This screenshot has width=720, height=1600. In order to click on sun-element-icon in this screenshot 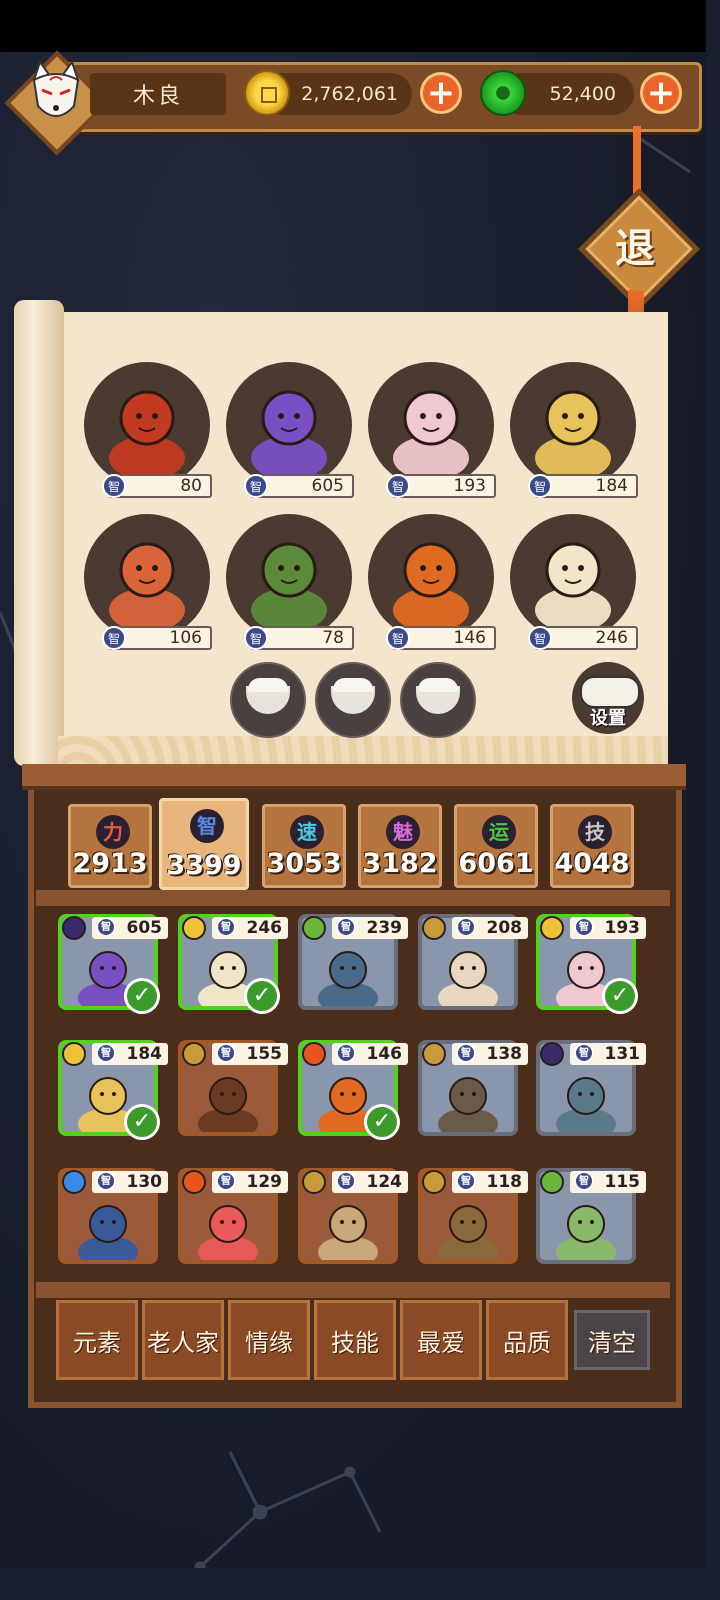, I will do `click(552, 928)`.